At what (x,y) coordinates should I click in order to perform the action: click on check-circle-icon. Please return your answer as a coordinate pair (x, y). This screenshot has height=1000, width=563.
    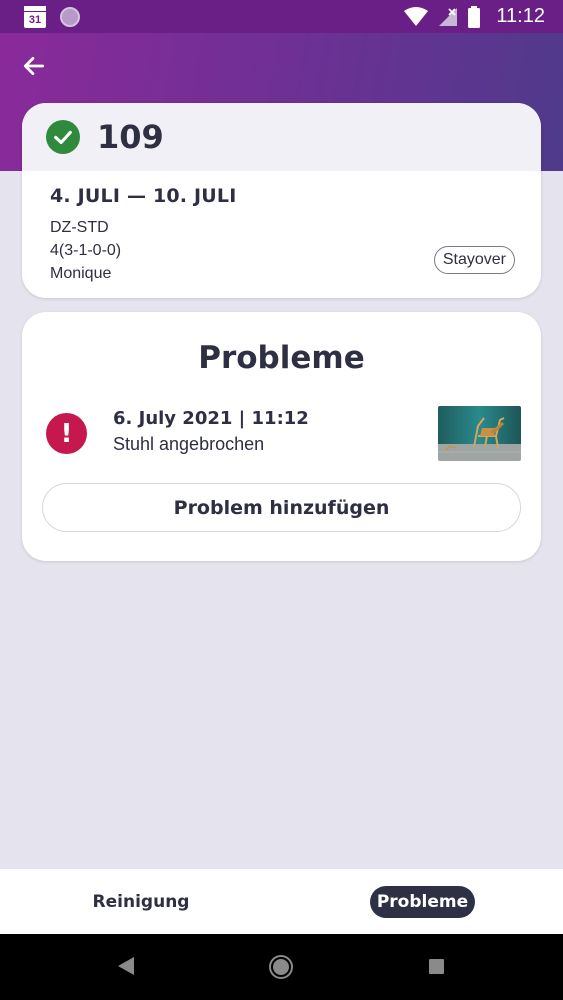
    Looking at the image, I should click on (63, 137).